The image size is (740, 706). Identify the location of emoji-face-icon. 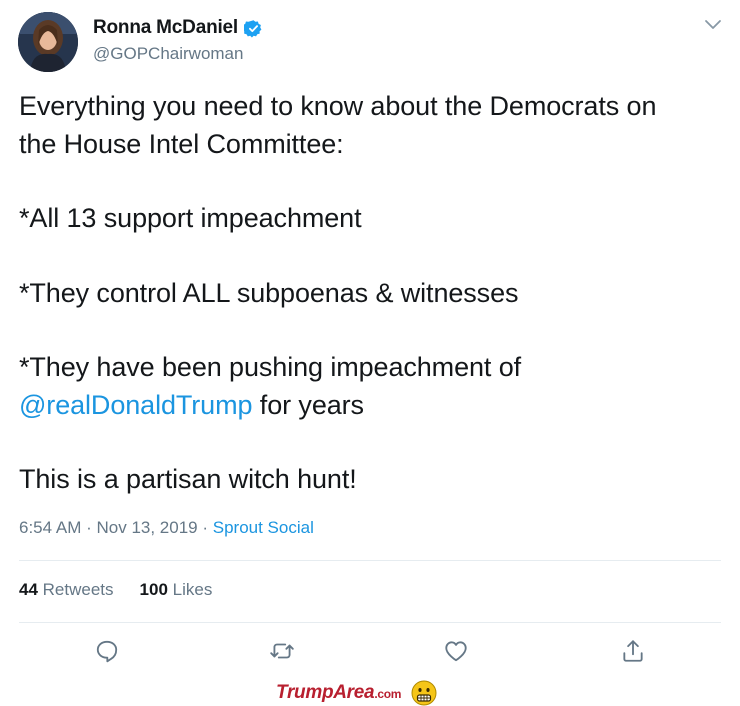
(424, 693).